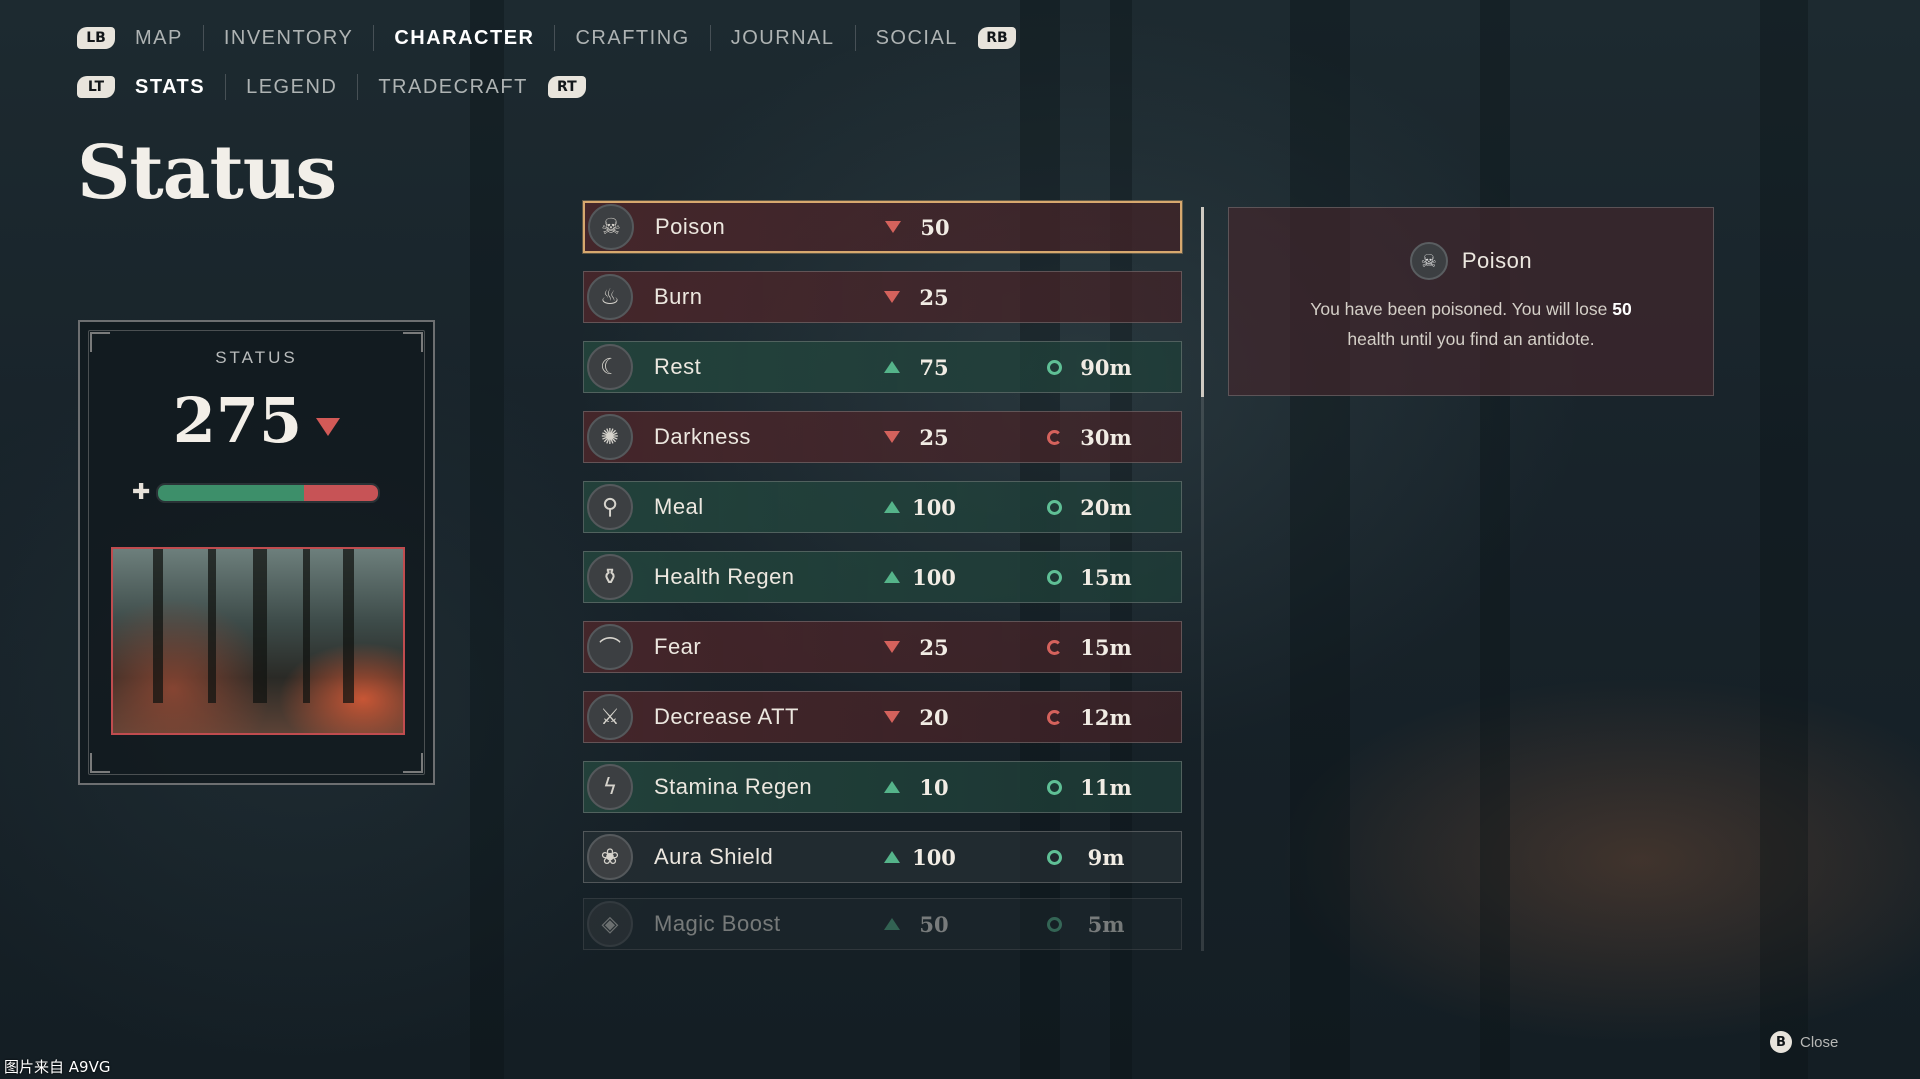  What do you see at coordinates (633, 38) in the screenshot?
I see `tab-crafting: CRAFTING` at bounding box center [633, 38].